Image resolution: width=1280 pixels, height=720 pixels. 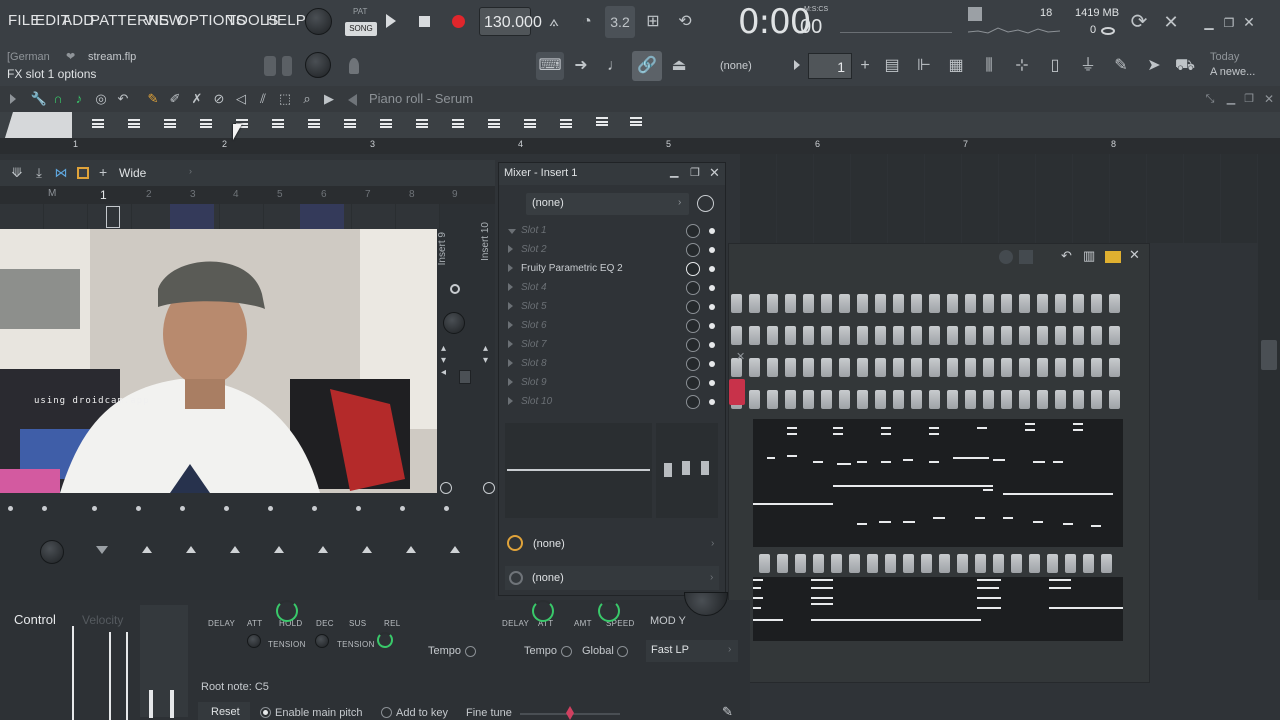 I want to click on playback-icon: ▶, so click(x=329, y=99).